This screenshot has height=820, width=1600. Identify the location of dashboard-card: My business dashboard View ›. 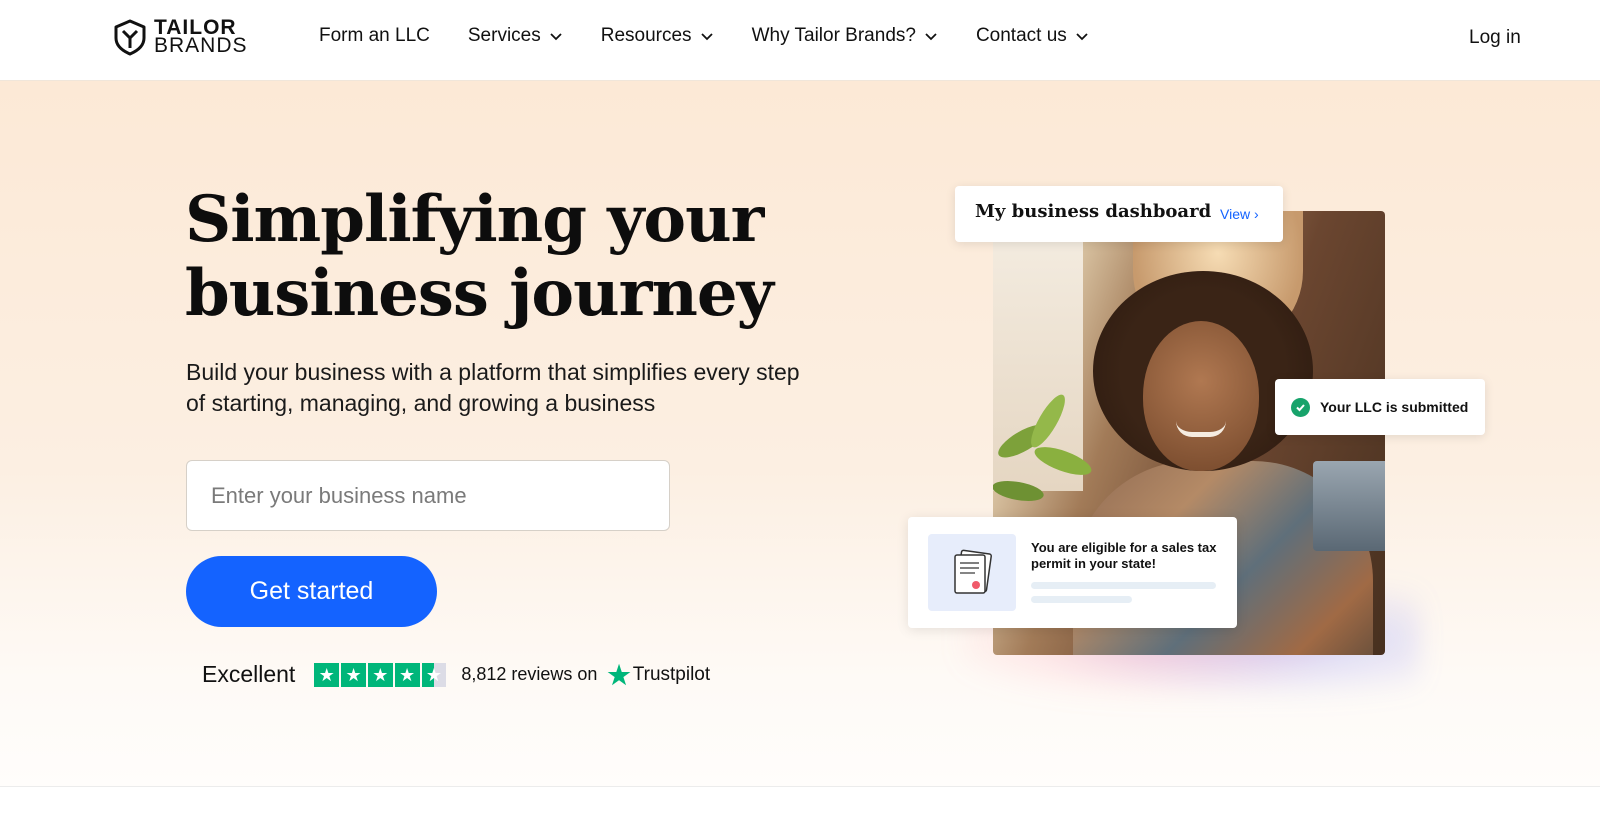
(1119, 214).